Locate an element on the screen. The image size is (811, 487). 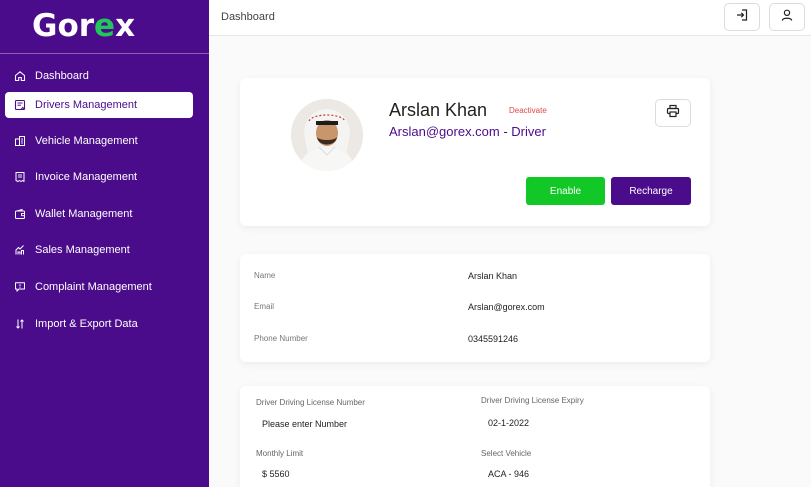
print-button is located at coordinates (673, 113).